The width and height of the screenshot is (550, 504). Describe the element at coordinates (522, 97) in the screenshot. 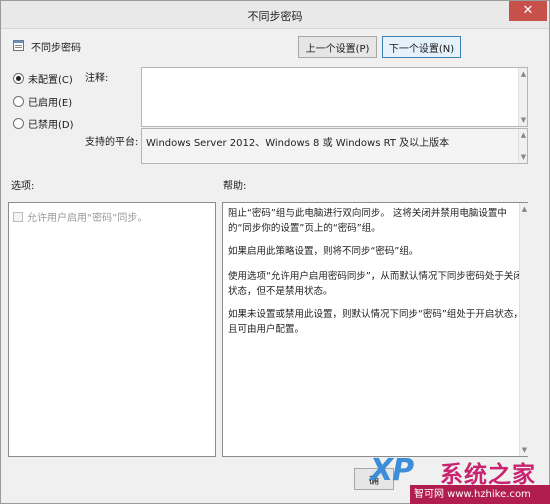

I see `comment-scrollbar: ▲ ▼` at that location.